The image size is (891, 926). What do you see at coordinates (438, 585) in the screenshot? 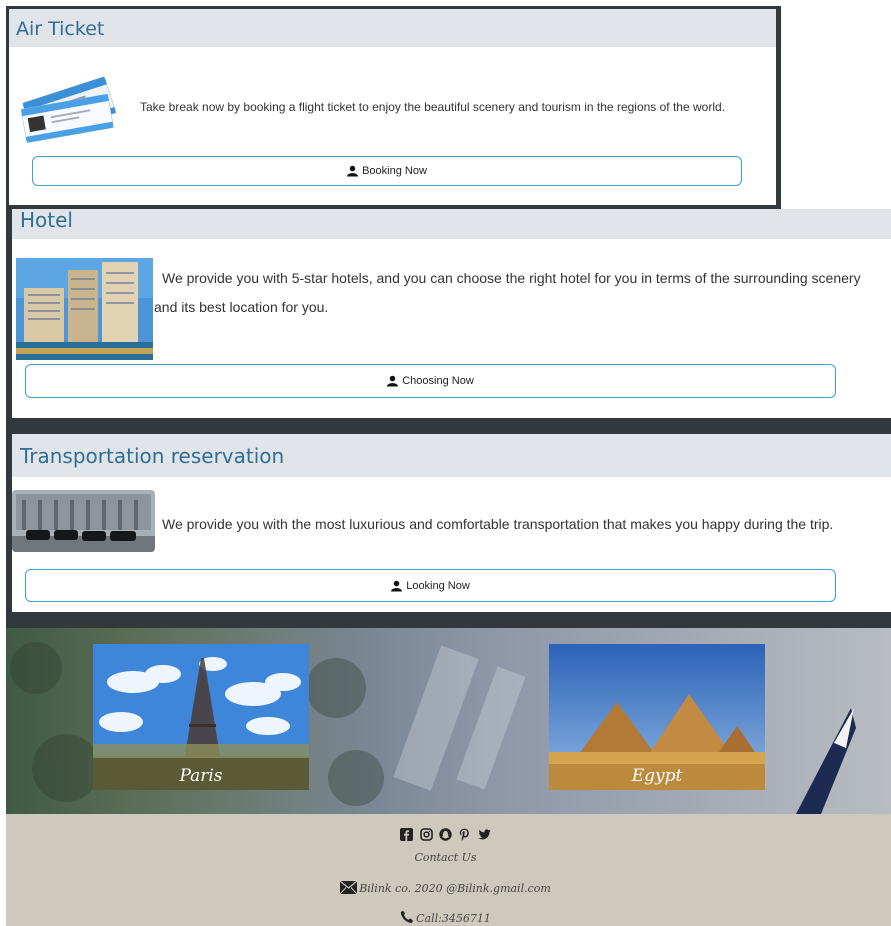
I see `looking-now-label: Looking Now` at bounding box center [438, 585].